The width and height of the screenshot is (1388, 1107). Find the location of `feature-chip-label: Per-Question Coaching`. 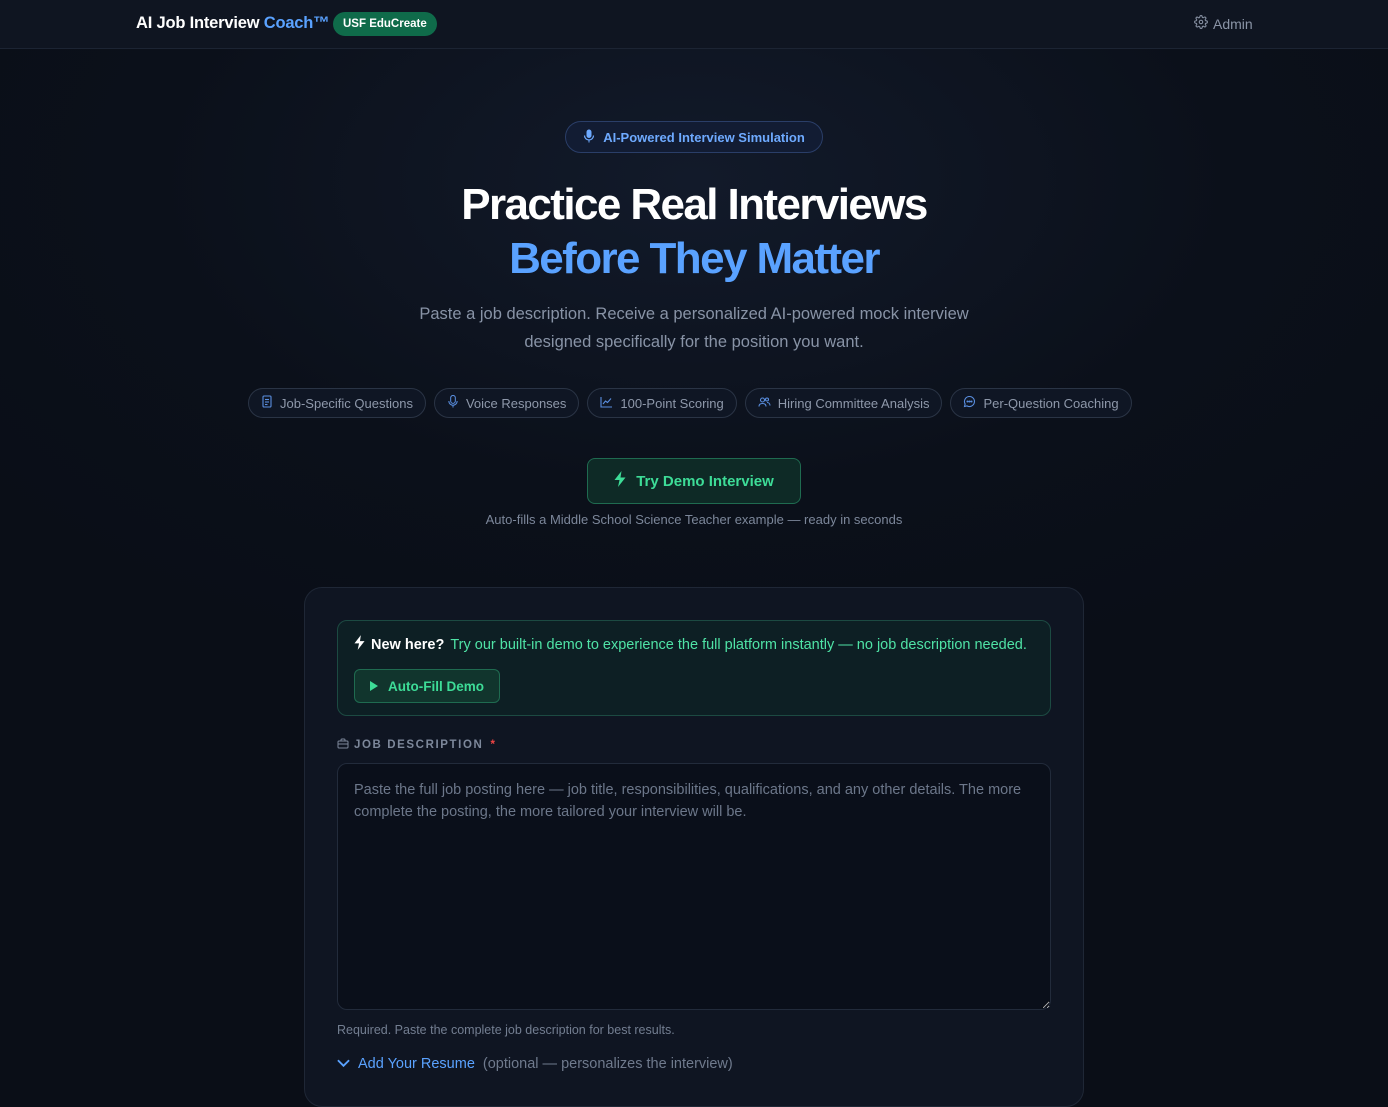

feature-chip-label: Per-Question Coaching is located at coordinates (1051, 403).